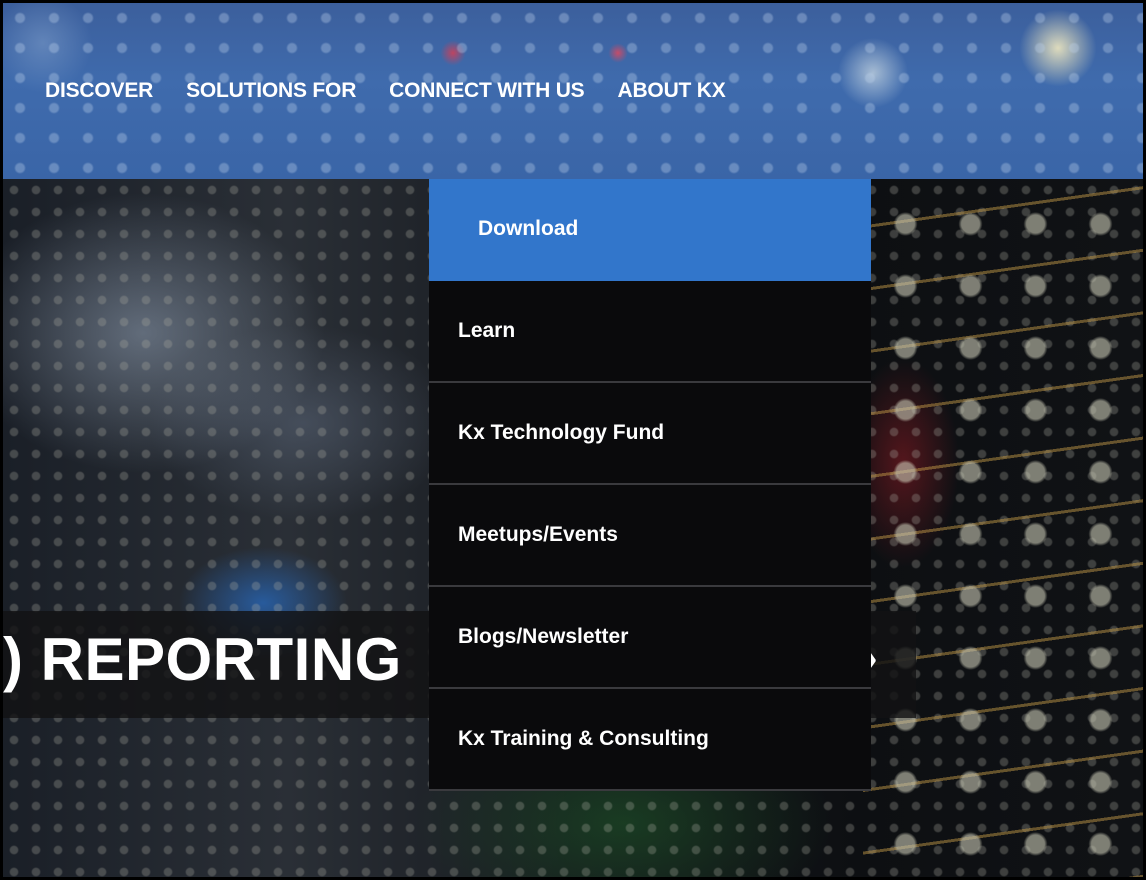 The height and width of the screenshot is (880, 1146). Describe the element at coordinates (487, 91) in the screenshot. I see `nav-item-connect-with-us: CONNECT WITH US` at that location.